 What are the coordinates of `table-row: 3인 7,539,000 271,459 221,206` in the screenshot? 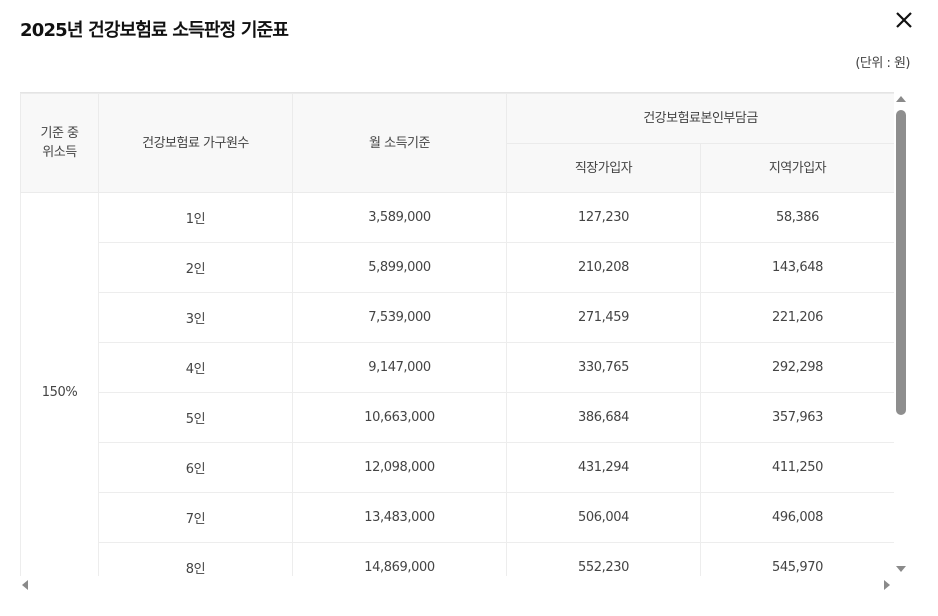 It's located at (457, 317).